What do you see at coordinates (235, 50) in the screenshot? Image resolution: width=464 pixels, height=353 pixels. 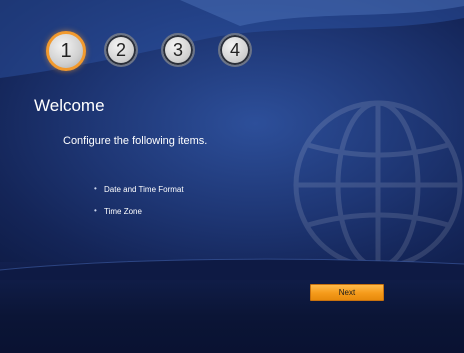 I see `step-4-icon: 4` at bounding box center [235, 50].